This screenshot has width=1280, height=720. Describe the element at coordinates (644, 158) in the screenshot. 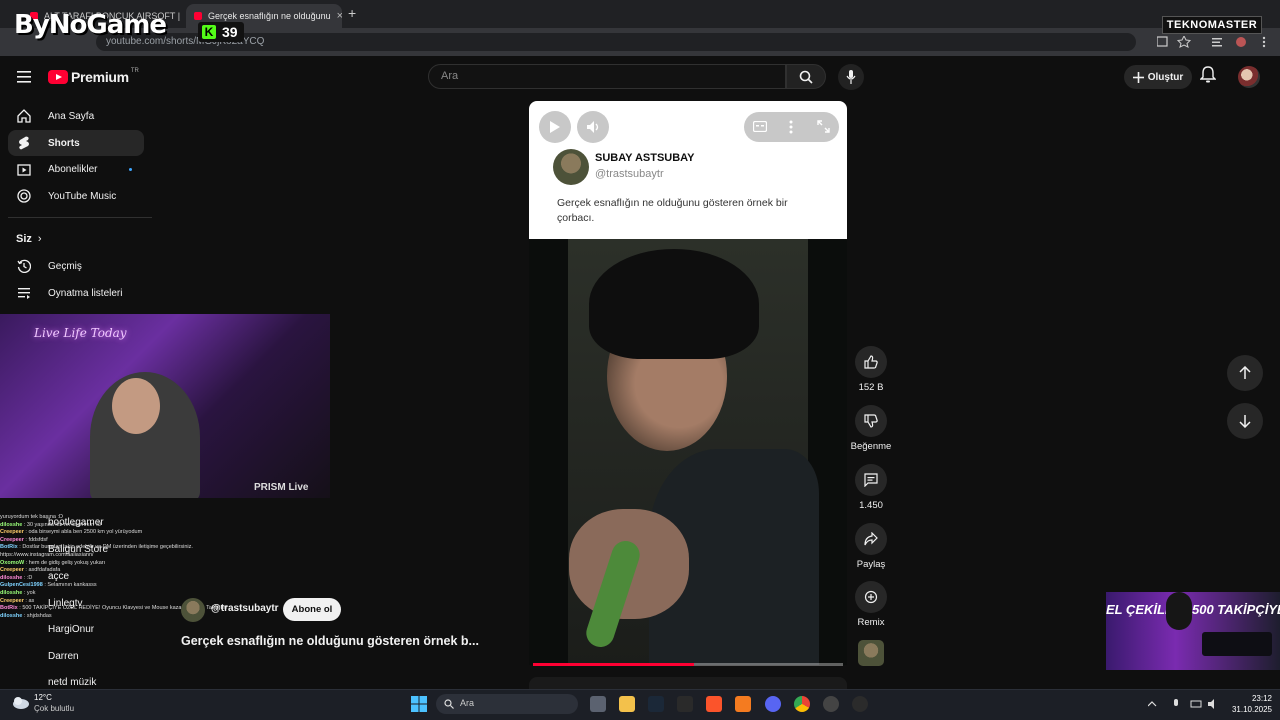

I see `channel-name: SUBAY ASTSUBAY` at that location.